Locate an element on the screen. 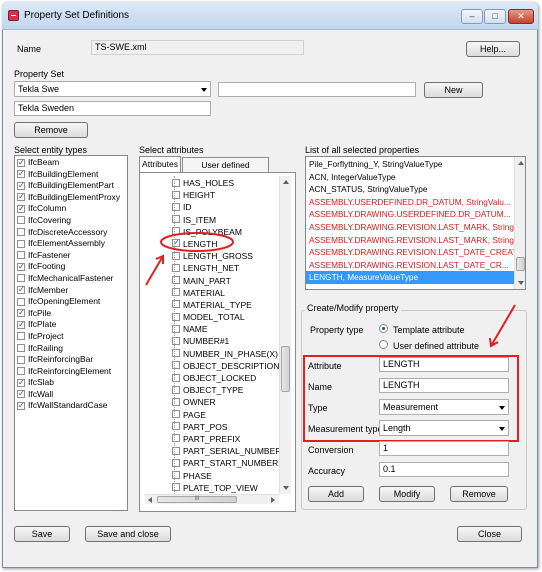 The image size is (542, 572). property-set-select: Tekla Swe is located at coordinates (112, 89).